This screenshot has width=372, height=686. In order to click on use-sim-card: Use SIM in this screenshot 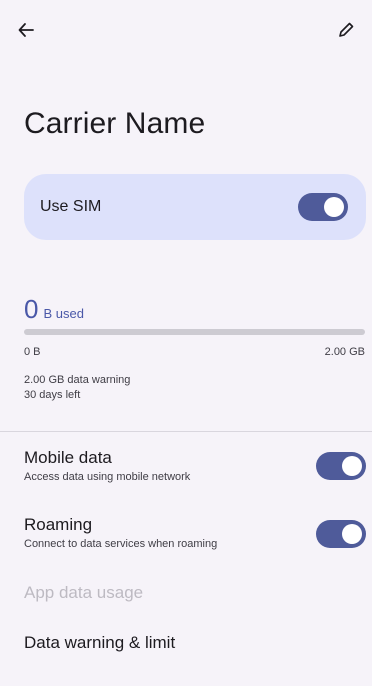, I will do `click(195, 207)`.